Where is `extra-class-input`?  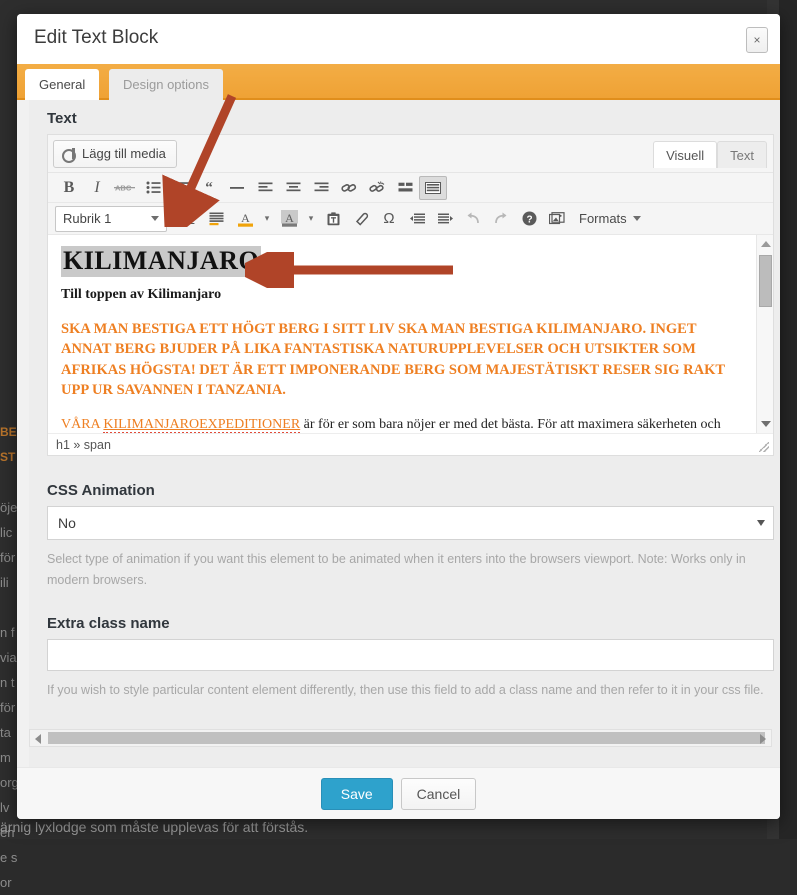
extra-class-input is located at coordinates (410, 655).